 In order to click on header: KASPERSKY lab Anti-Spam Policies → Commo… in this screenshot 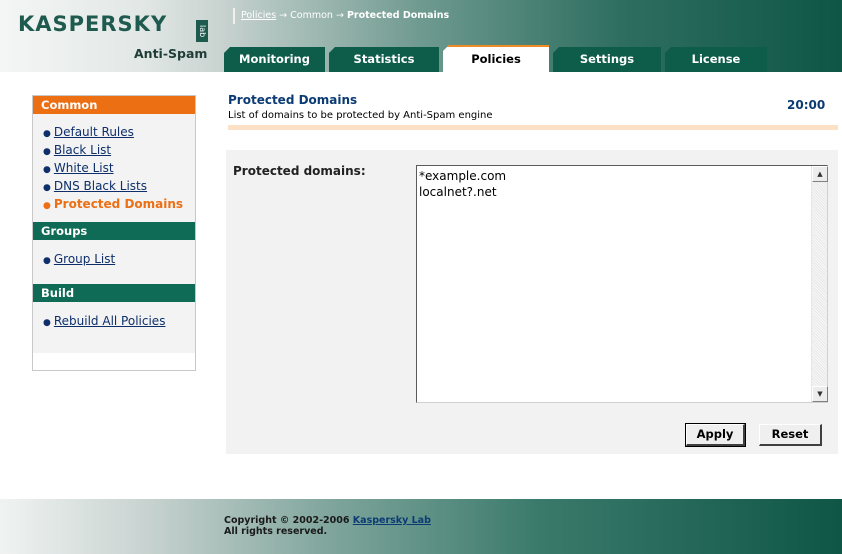, I will do `click(421, 36)`.